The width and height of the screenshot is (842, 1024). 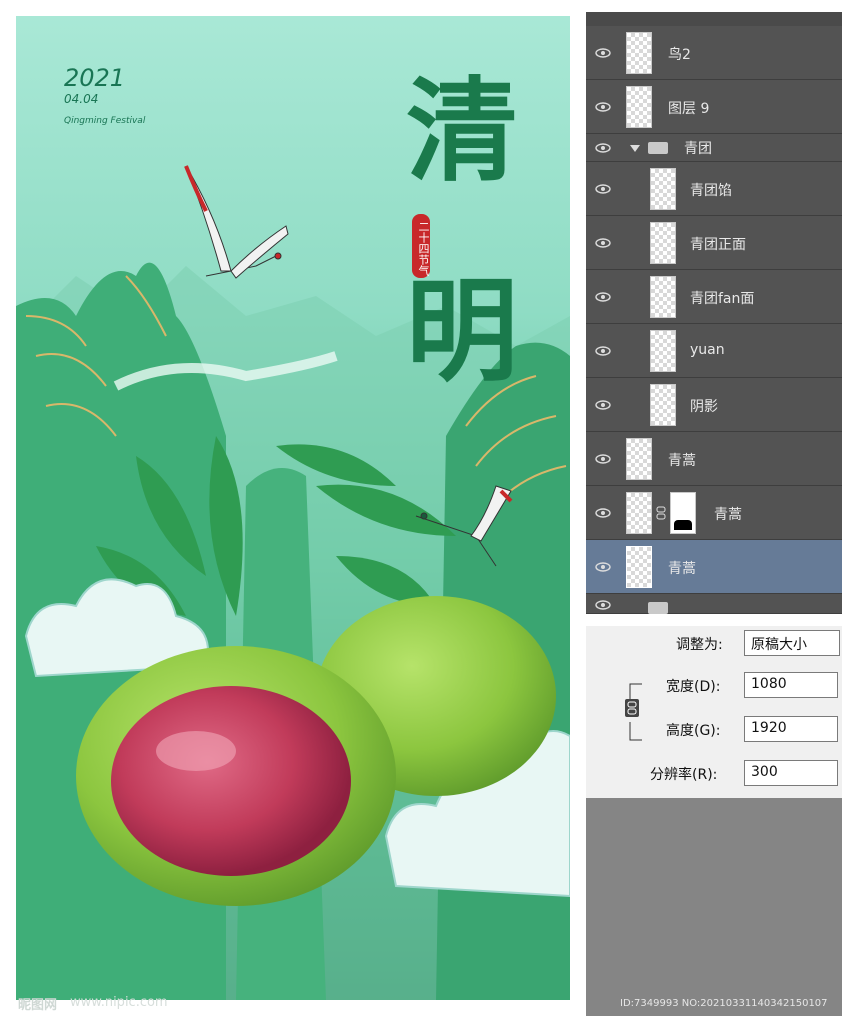 I want to click on resize-label: 调整为:, so click(x=699, y=645).